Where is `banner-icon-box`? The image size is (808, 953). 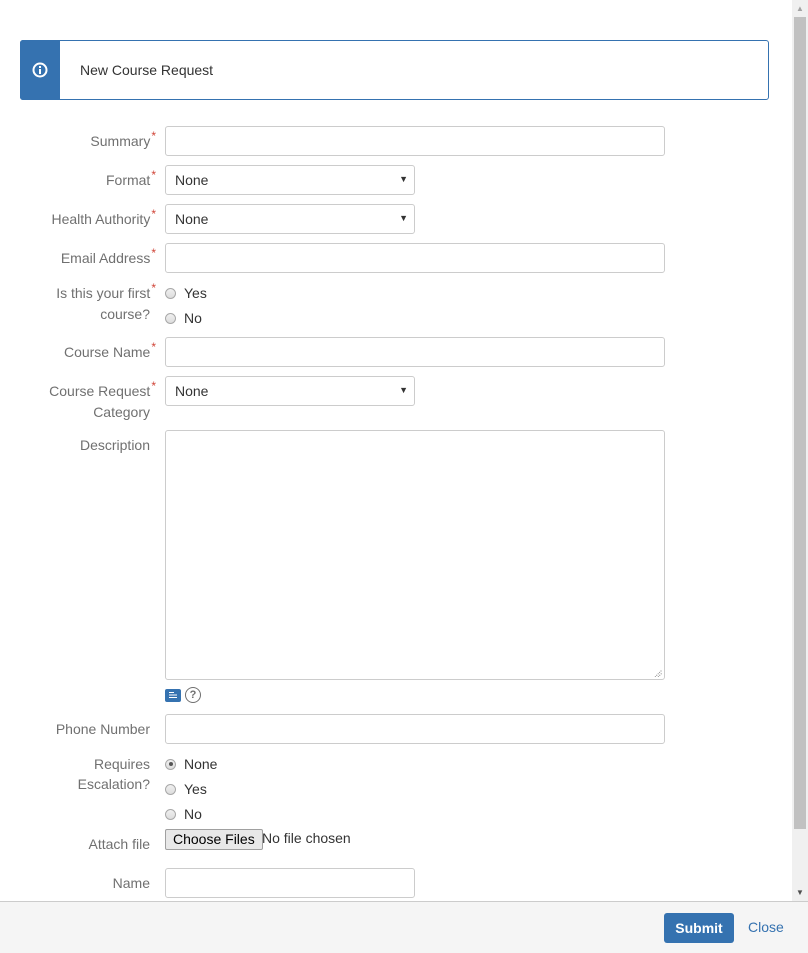 banner-icon-box is located at coordinates (40, 70).